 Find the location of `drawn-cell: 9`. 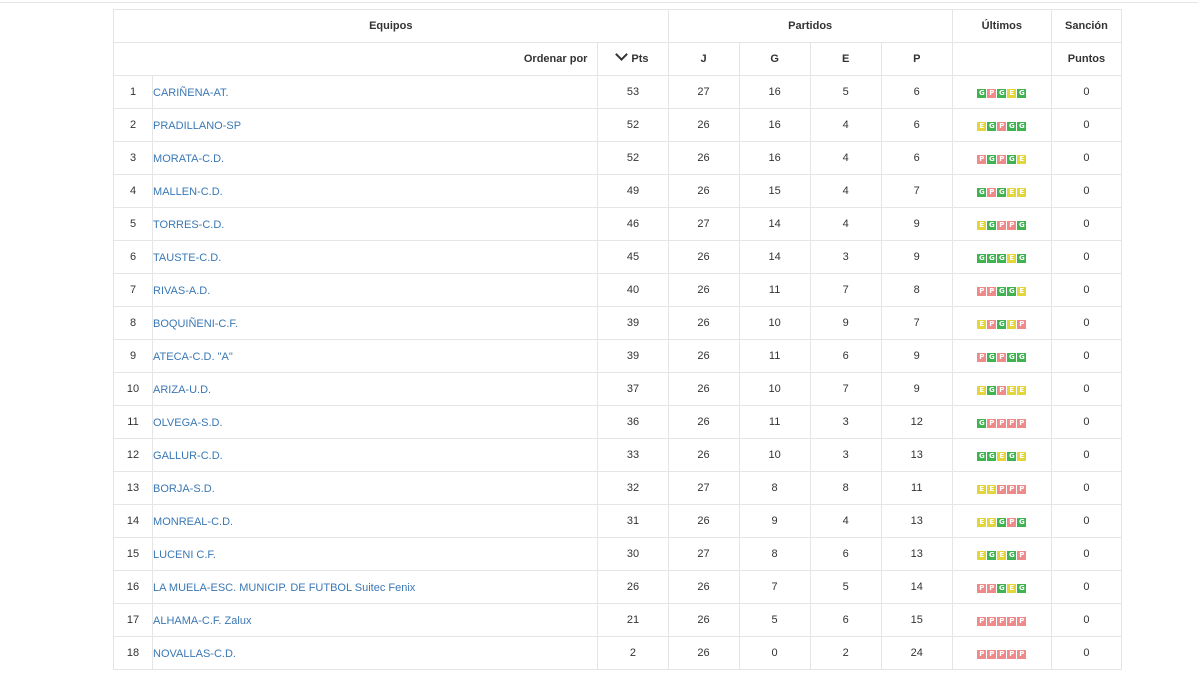

drawn-cell: 9 is located at coordinates (845, 323).